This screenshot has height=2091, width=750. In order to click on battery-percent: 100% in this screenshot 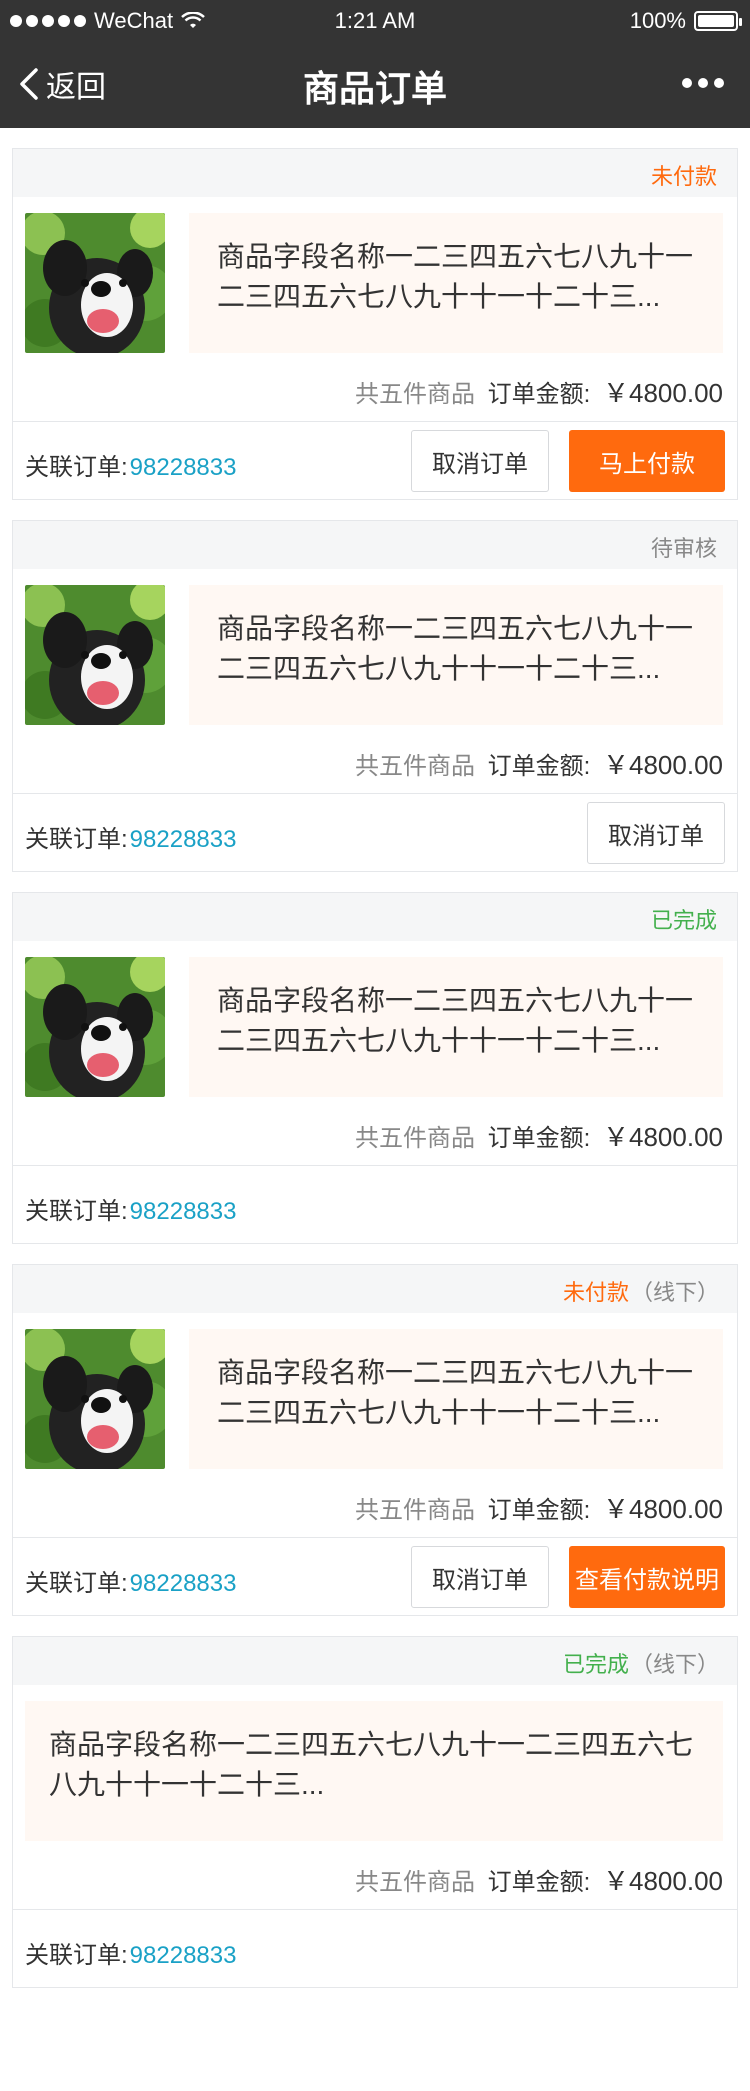, I will do `click(657, 20)`.